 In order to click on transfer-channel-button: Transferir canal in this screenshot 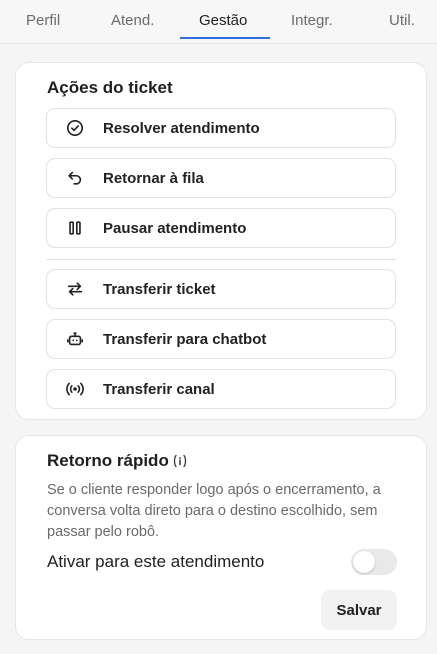, I will do `click(221, 389)`.